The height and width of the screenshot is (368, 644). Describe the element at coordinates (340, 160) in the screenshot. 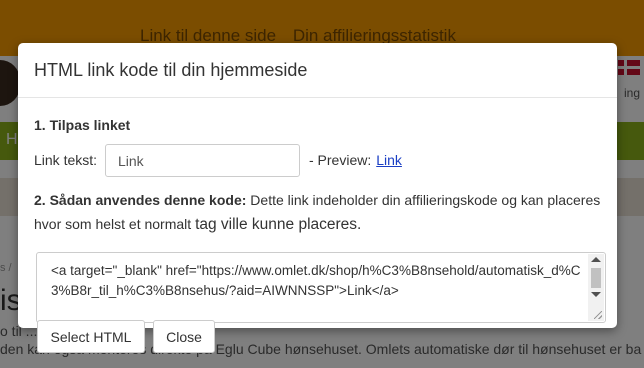

I see `preview-label: - Preview:` at that location.